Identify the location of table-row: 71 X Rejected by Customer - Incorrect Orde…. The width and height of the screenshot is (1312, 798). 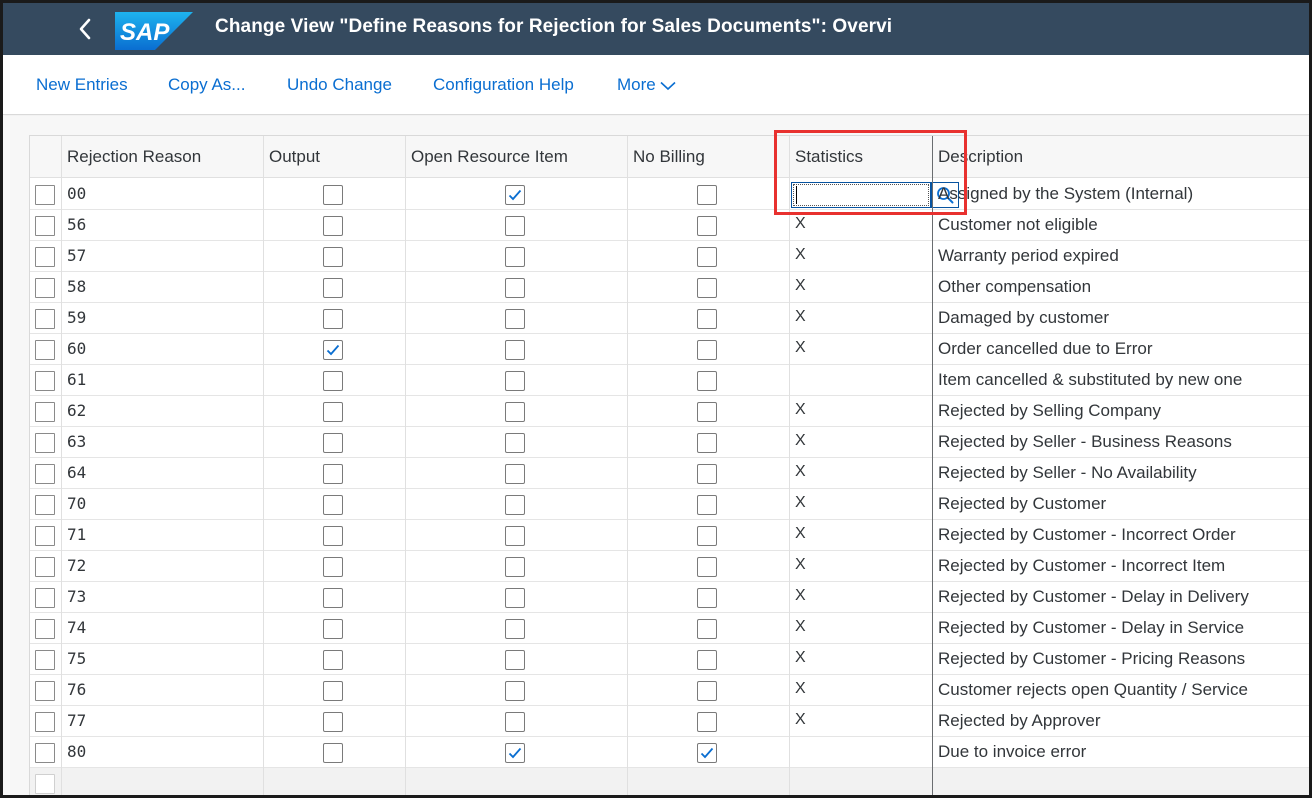
(669, 535).